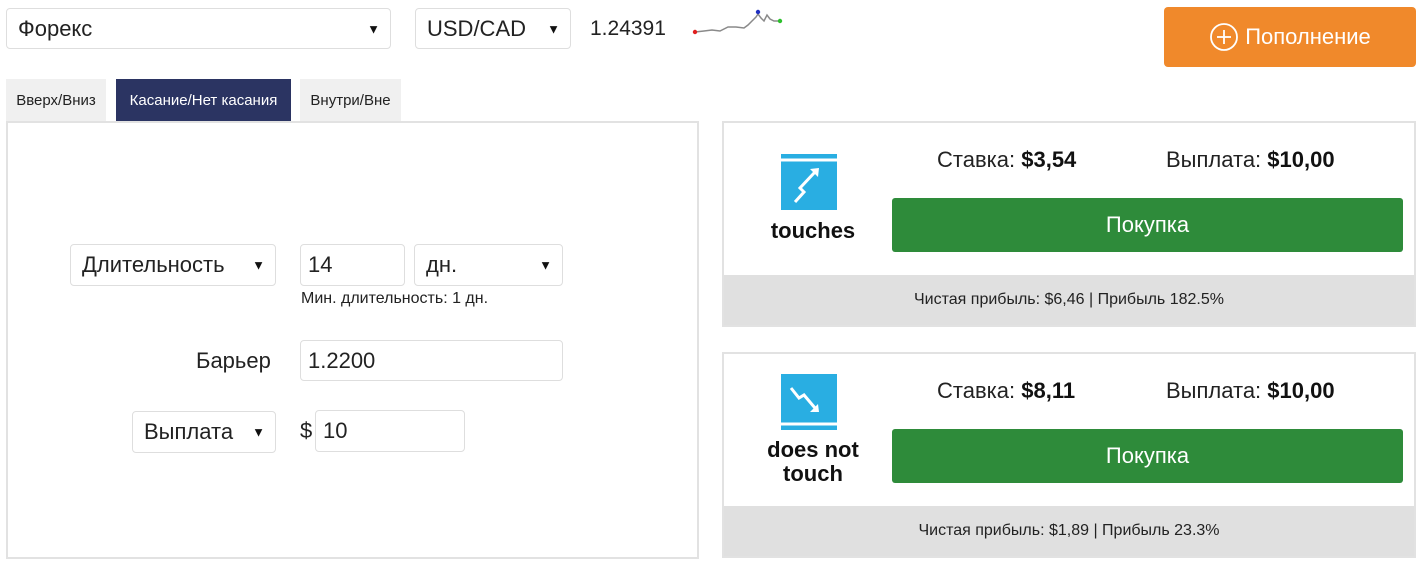 This screenshot has width=1426, height=568. What do you see at coordinates (198, 28) in the screenshot?
I see `market-select: Форекс ▼` at bounding box center [198, 28].